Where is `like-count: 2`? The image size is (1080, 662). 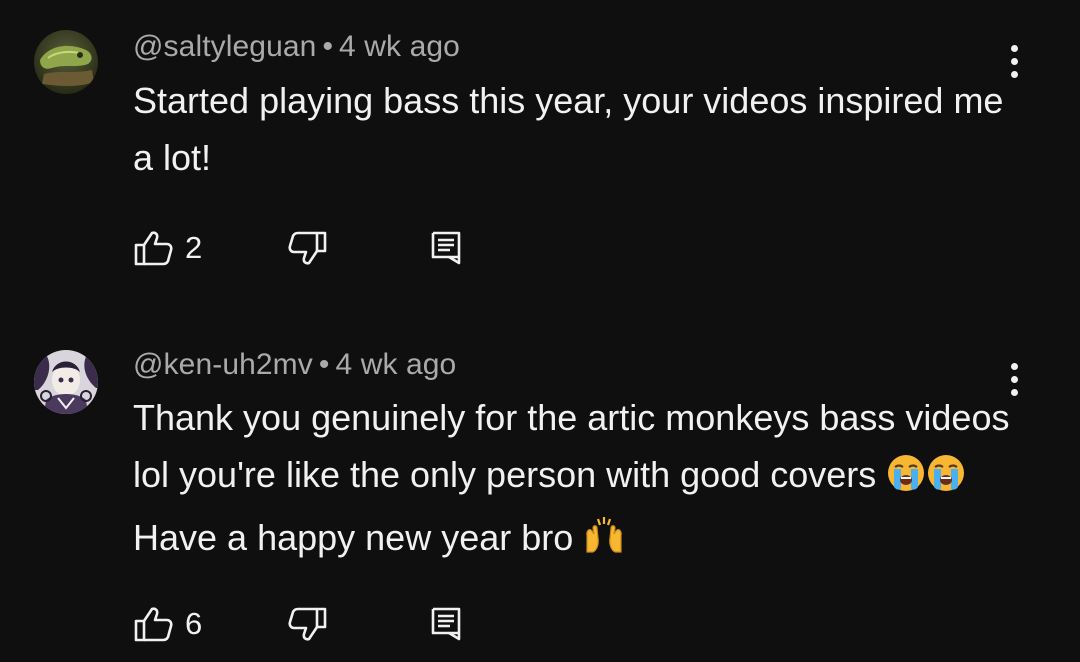 like-count: 2 is located at coordinates (194, 247).